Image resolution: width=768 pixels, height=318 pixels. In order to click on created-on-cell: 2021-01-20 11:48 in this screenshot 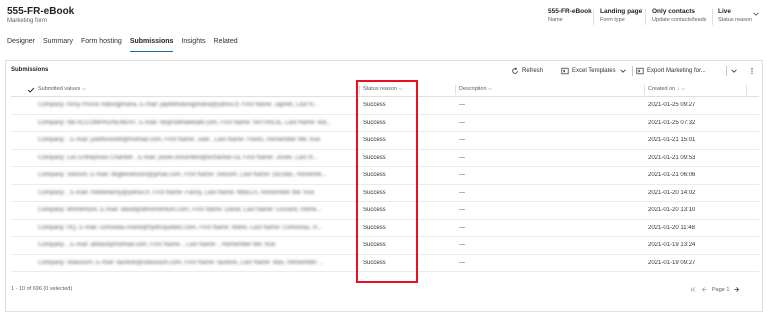, I will do `click(671, 227)`.